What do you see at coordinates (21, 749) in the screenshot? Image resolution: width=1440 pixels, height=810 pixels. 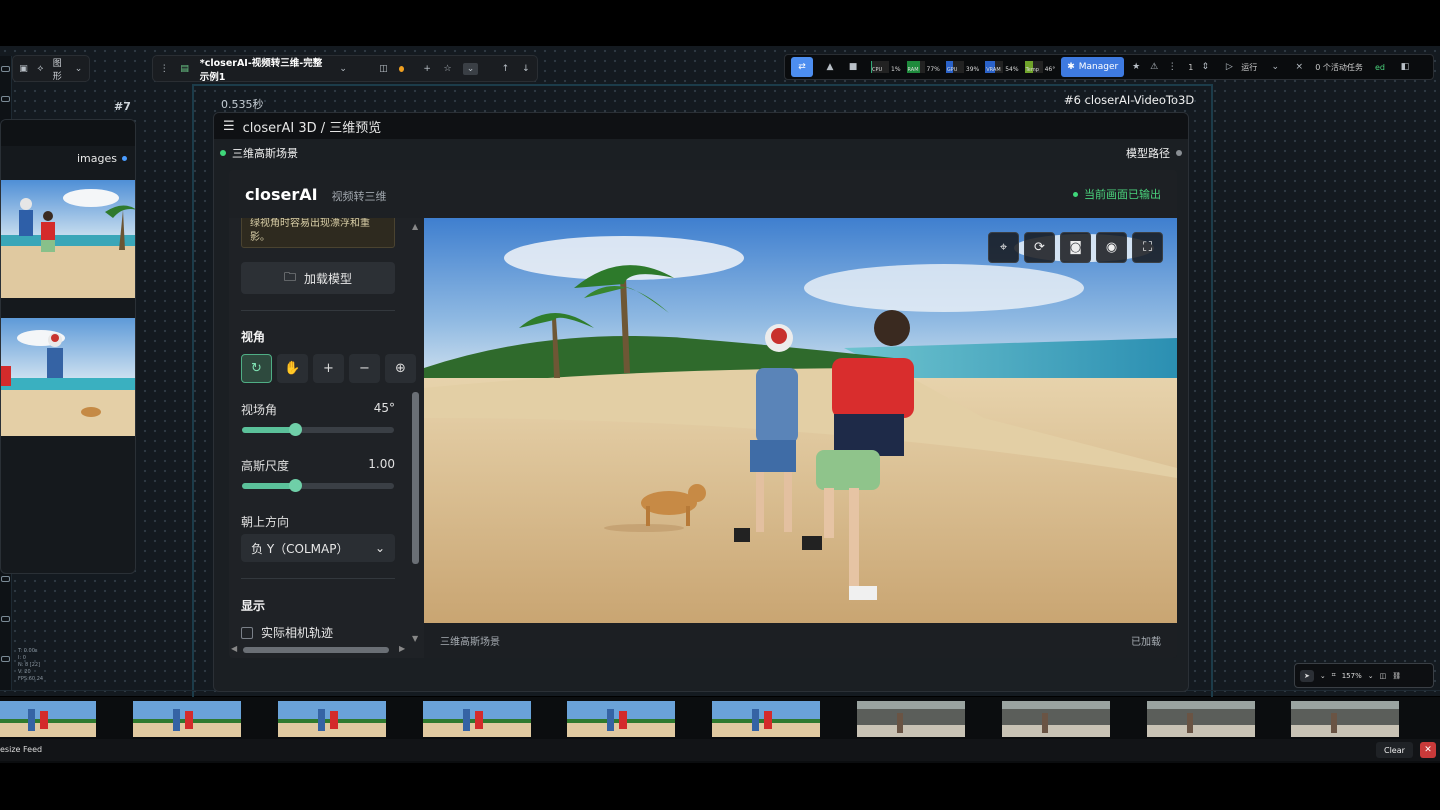 I see `resize-feed-button: esize Feed` at bounding box center [21, 749].